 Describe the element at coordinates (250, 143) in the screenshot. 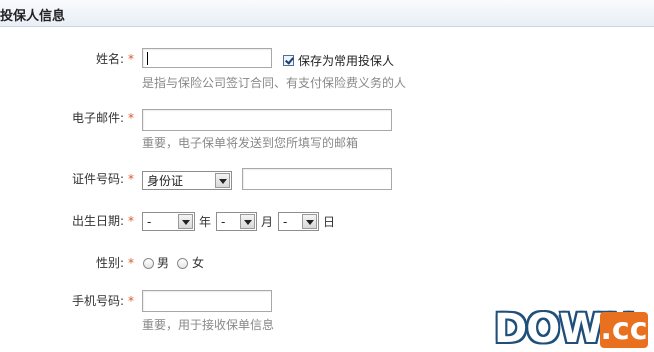

I see `email-hint: 重要，电子保单将发送到您所填写的邮箱` at that location.